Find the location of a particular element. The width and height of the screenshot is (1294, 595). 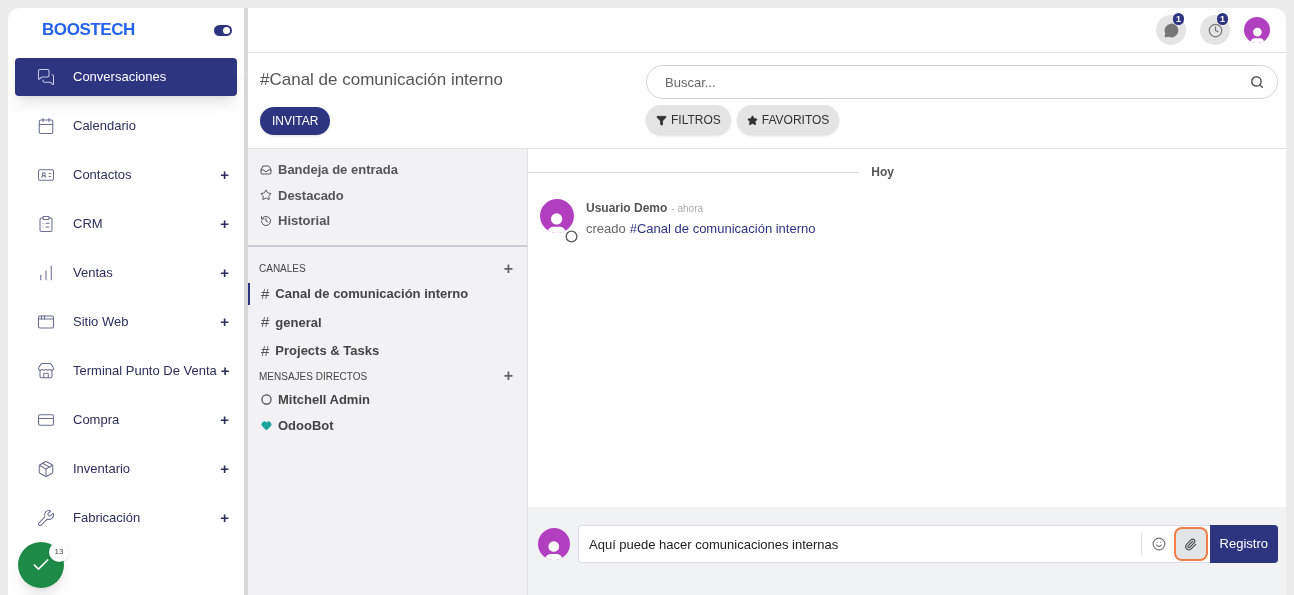

messages-button: 1 is located at coordinates (1171, 30).